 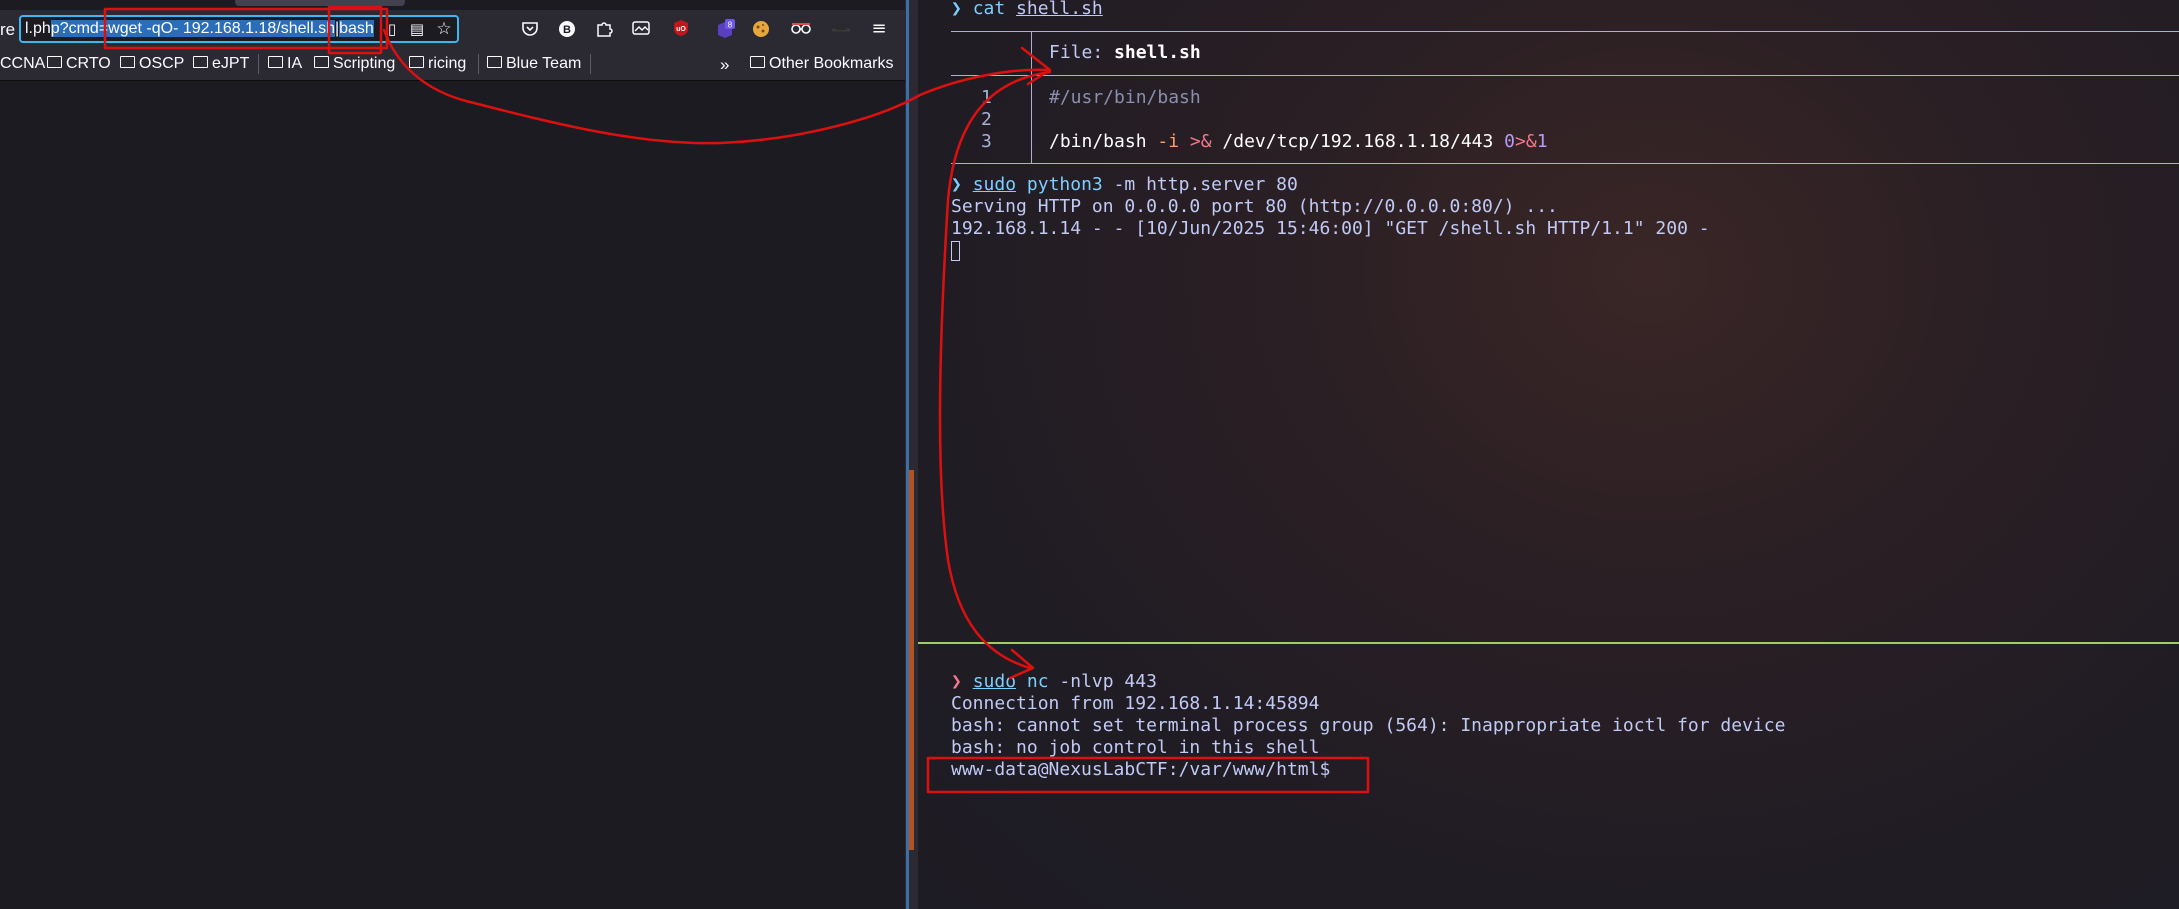 I want to click on command-line-cat: ❯ cat shell.sh, so click(x=1027, y=9).